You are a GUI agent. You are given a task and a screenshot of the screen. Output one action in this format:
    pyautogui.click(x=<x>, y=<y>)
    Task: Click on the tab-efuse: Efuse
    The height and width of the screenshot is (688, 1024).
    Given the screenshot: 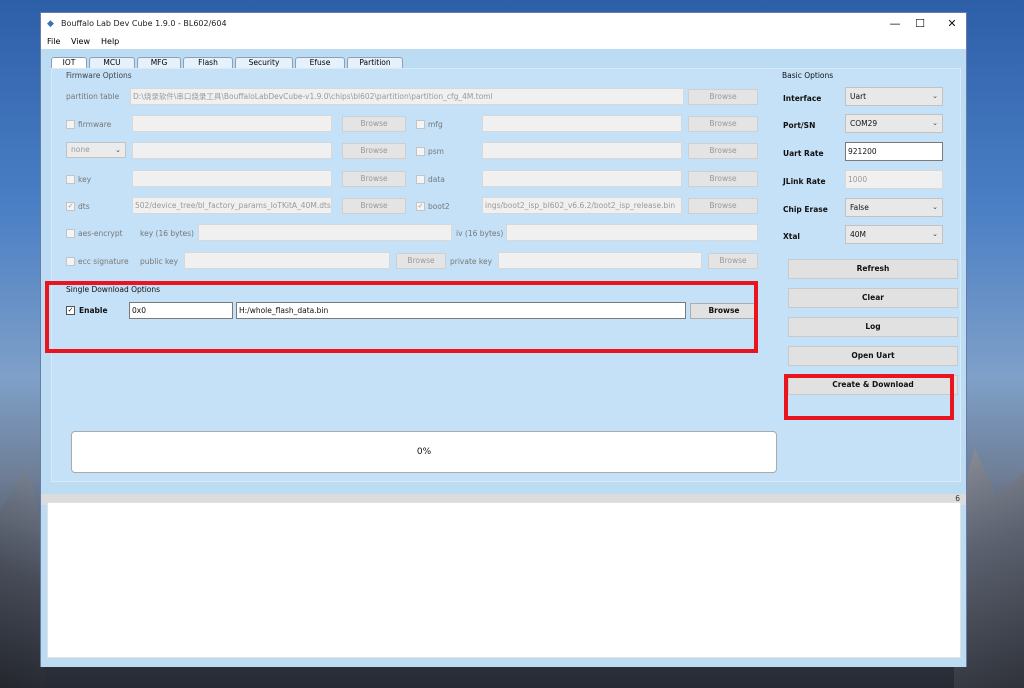 What is the action you would take?
    pyautogui.click(x=320, y=62)
    